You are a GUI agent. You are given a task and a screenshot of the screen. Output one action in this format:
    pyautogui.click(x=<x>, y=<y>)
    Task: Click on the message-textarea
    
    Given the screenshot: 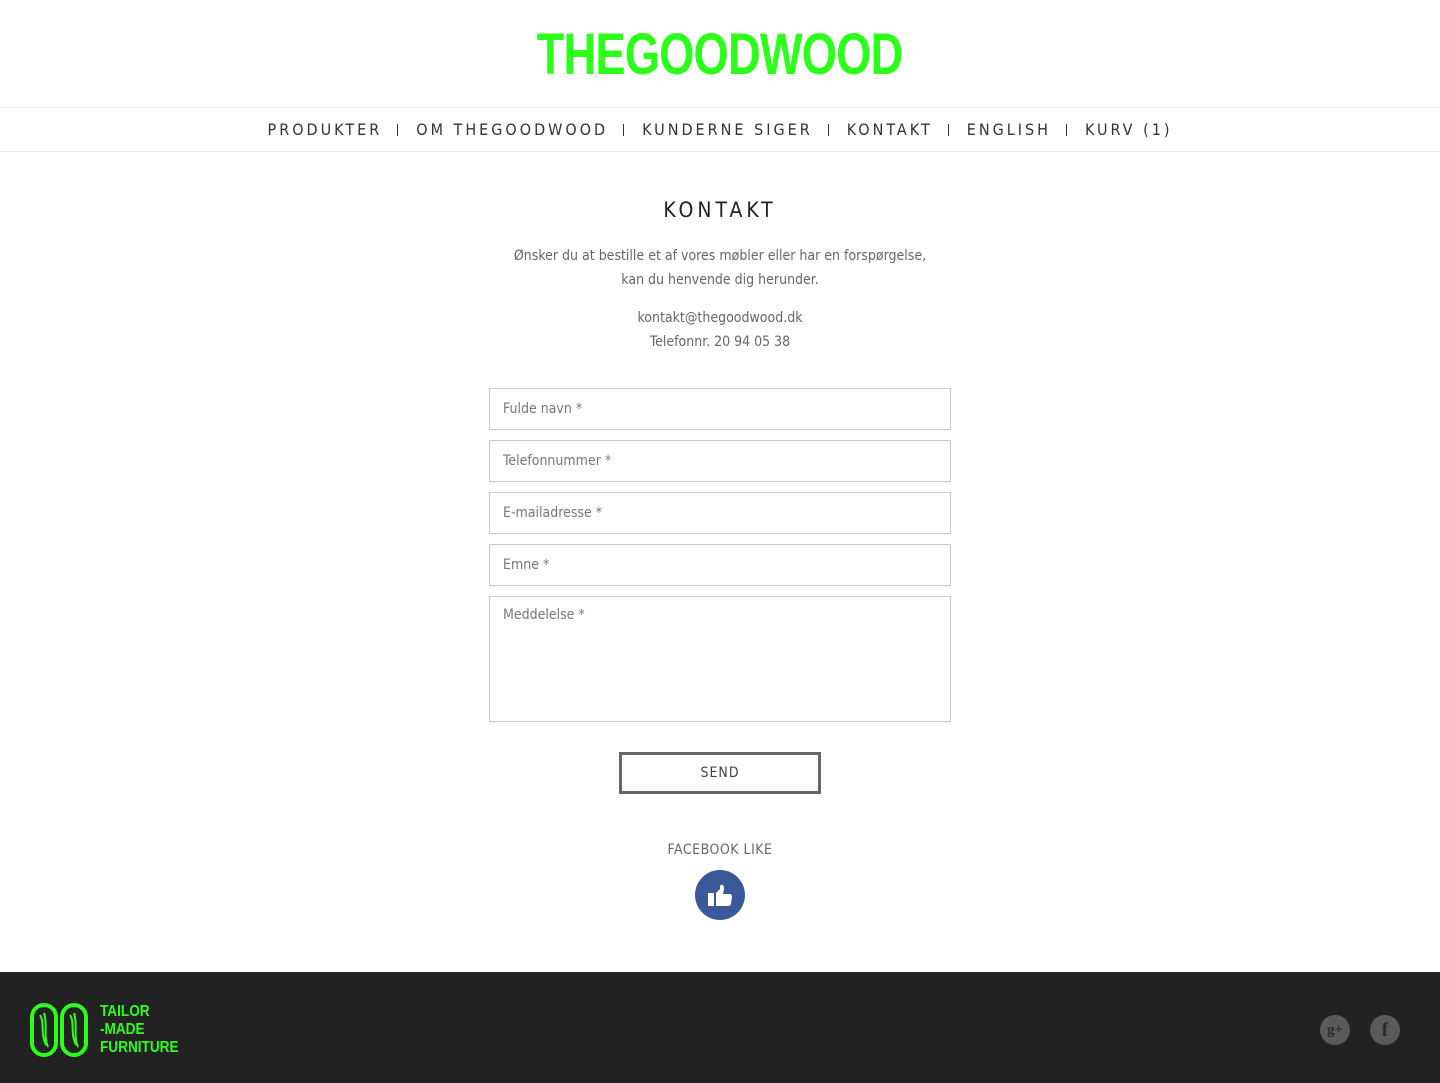 What is the action you would take?
    pyautogui.click(x=720, y=659)
    